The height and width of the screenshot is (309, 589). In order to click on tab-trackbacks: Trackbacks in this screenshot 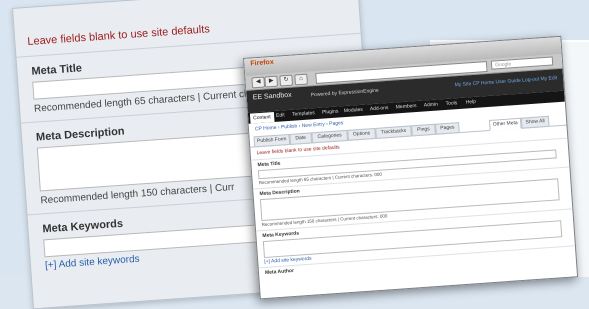, I will do `click(393, 132)`.